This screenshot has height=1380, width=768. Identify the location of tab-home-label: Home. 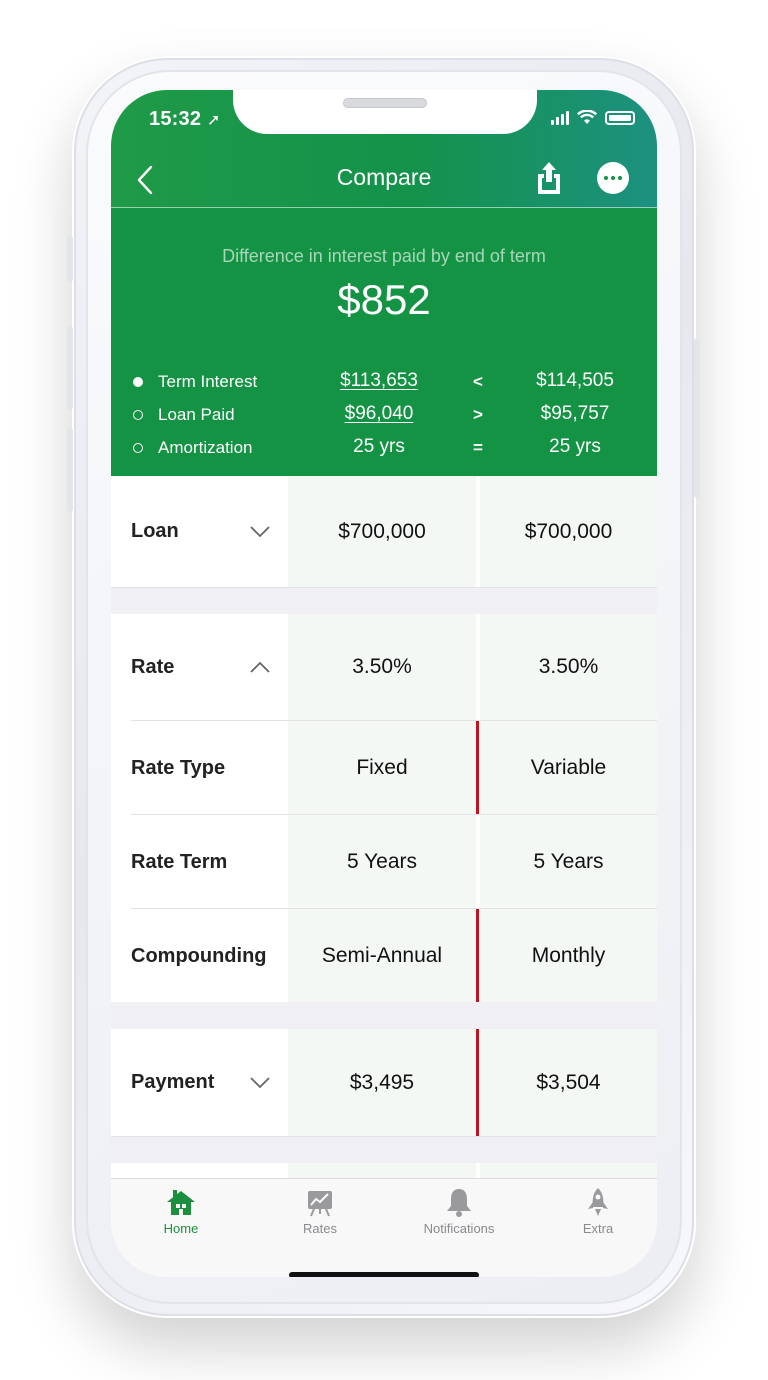
(181, 1228).